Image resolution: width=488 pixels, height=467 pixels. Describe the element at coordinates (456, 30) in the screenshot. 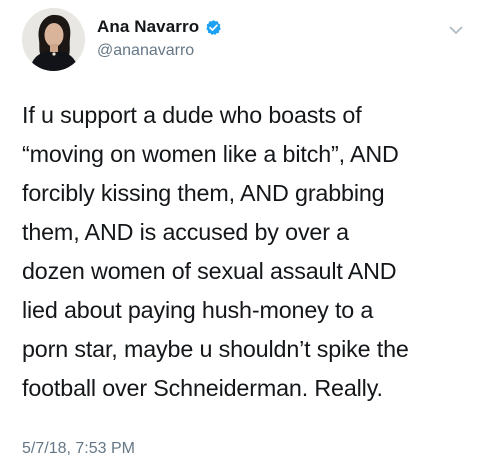

I see `chevron-down-icon` at that location.